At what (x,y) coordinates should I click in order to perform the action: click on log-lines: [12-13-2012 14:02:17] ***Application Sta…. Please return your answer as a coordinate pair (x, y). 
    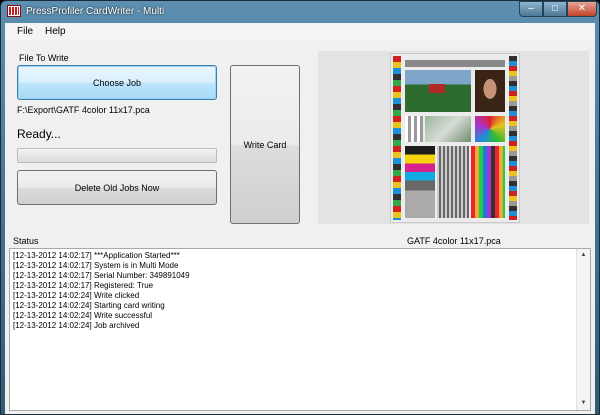
    Looking at the image, I should click on (101, 291).